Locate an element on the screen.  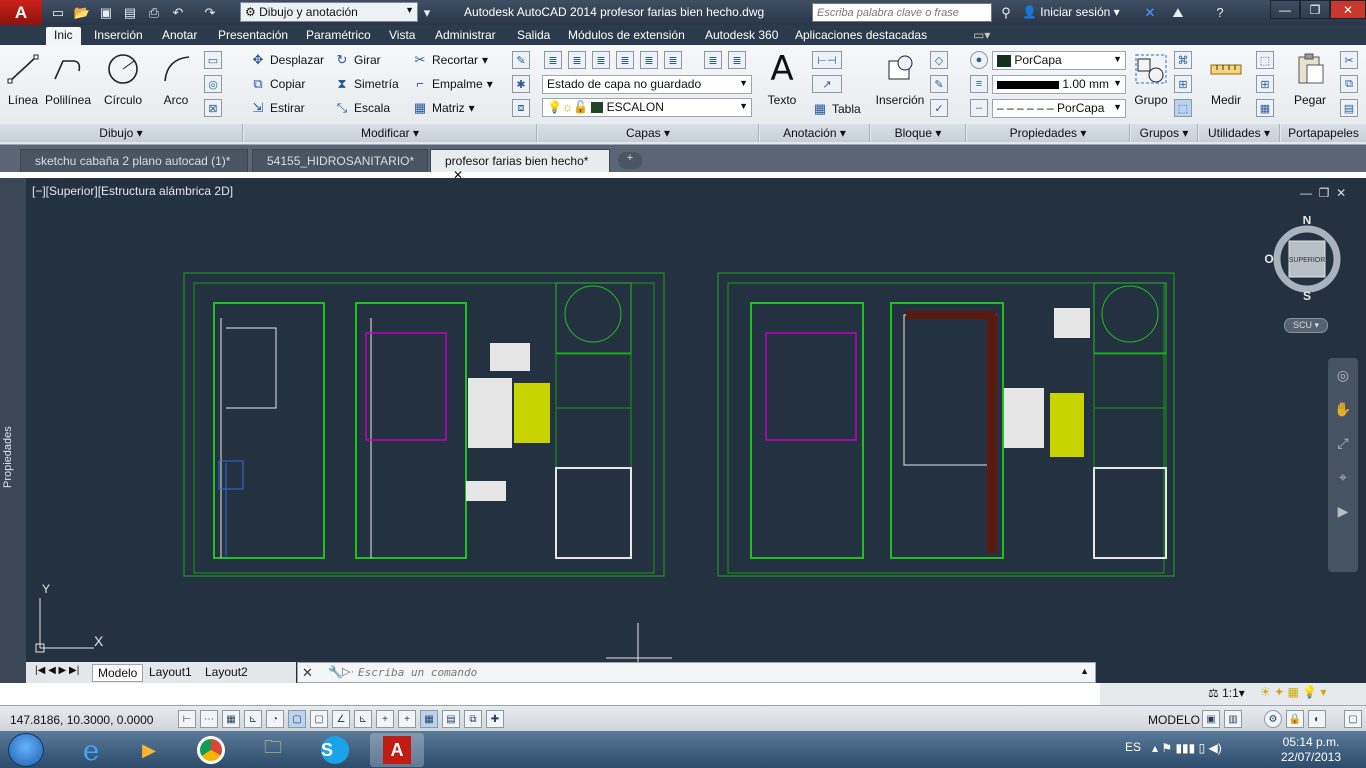
wrench-icon: 🔧 is located at coordinates (335, 672).